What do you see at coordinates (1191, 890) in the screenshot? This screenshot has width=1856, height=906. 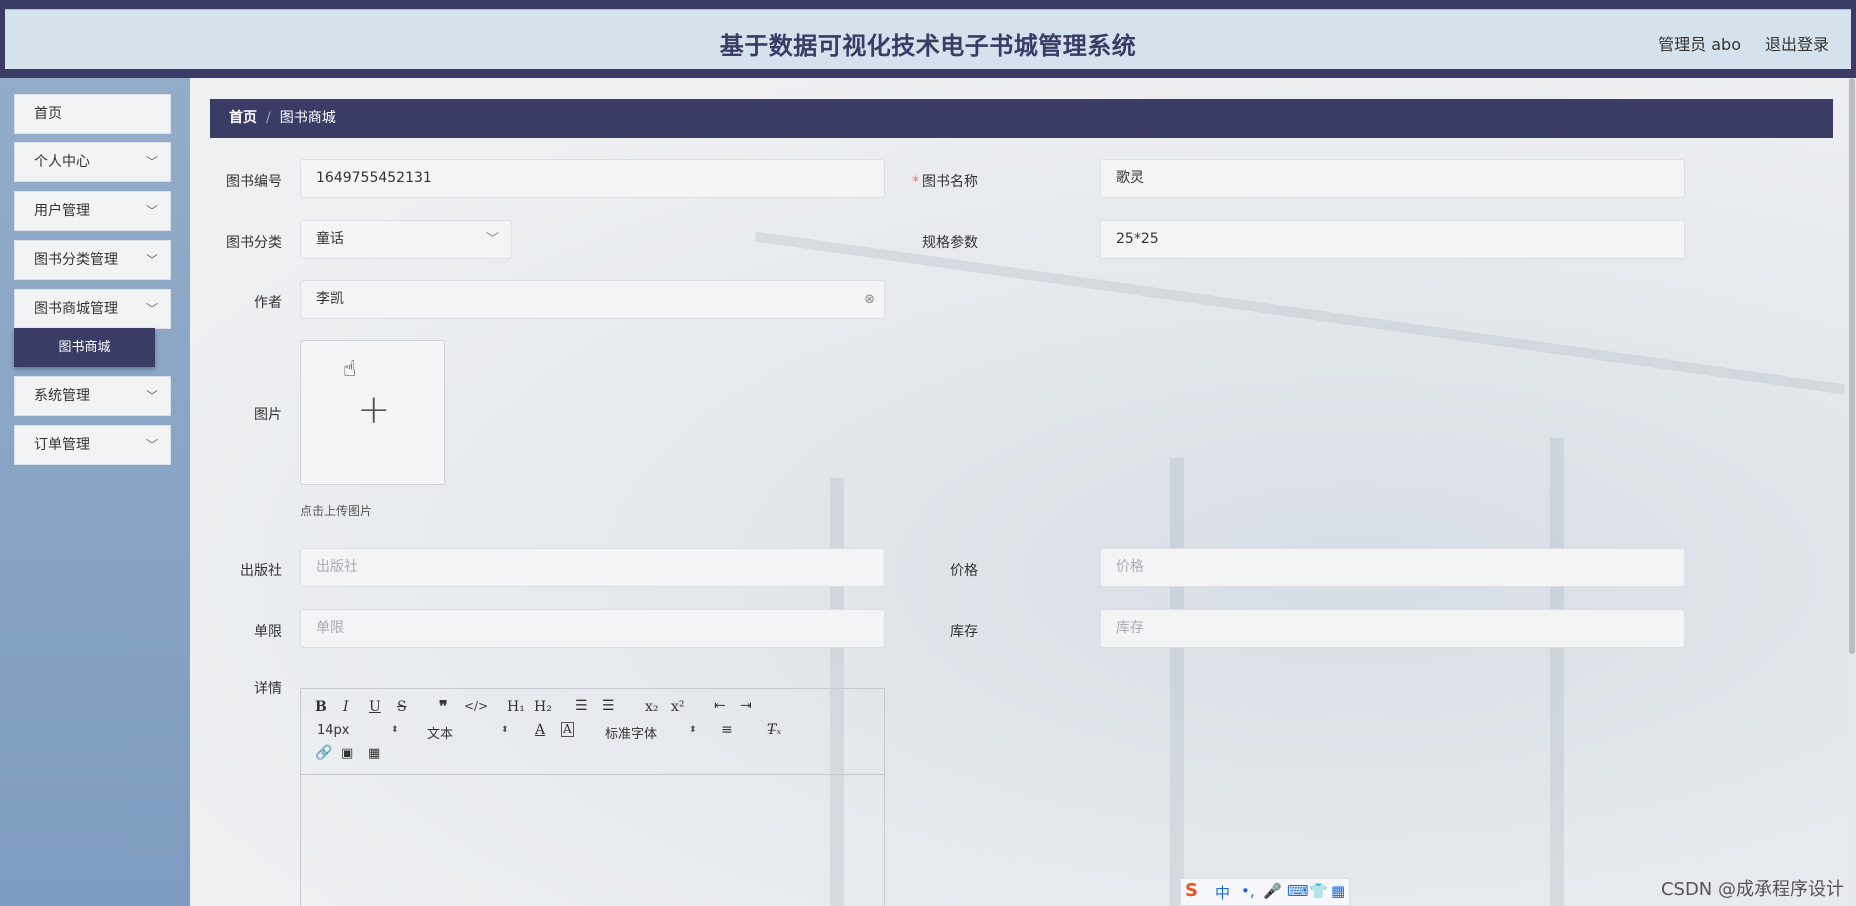 I see `sogou-logo-icon: S` at bounding box center [1191, 890].